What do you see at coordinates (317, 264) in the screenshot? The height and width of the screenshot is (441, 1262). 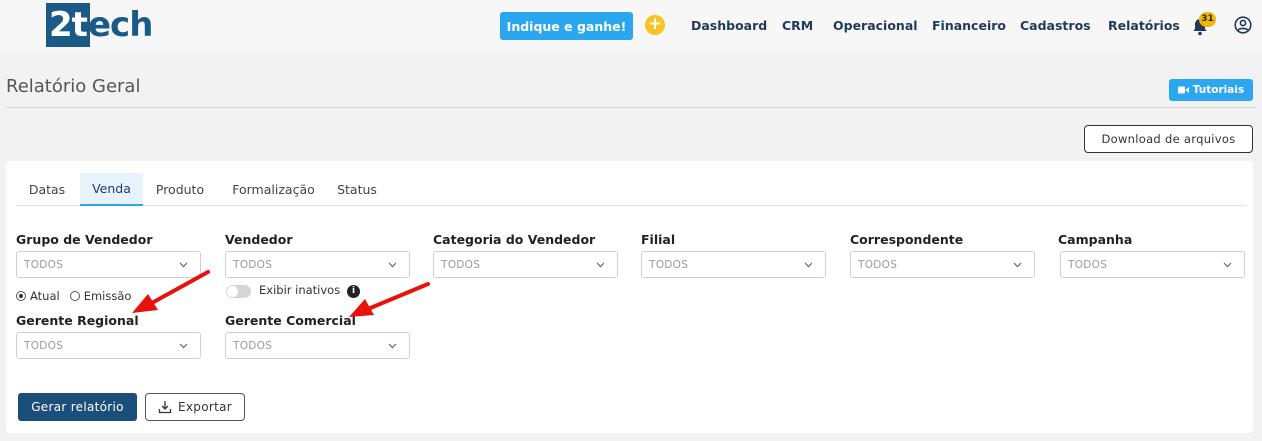 I see `select-vendedor: TODOS` at bounding box center [317, 264].